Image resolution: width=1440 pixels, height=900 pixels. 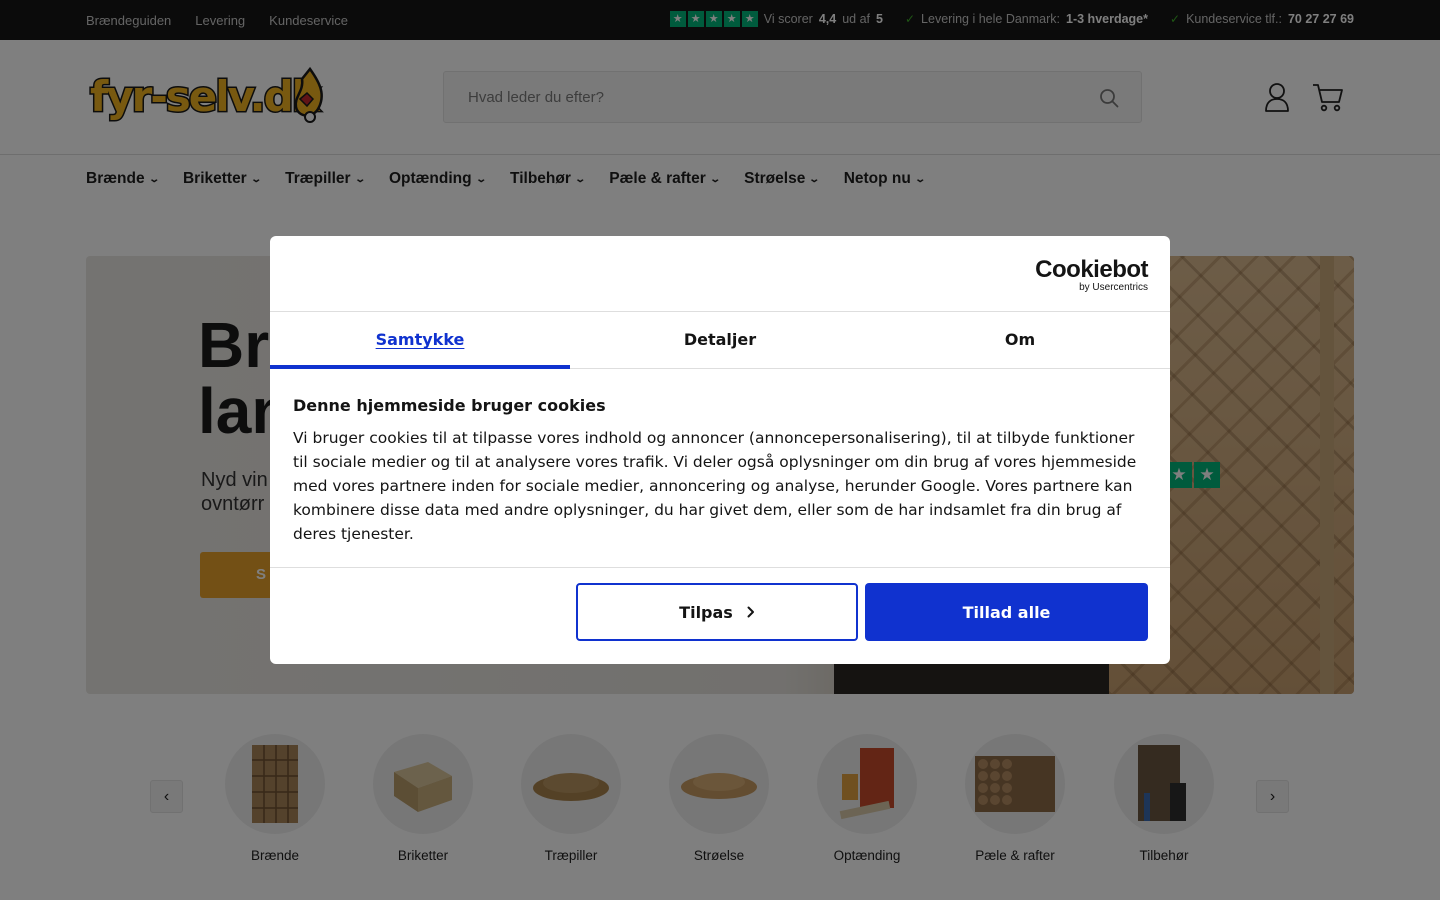 I want to click on cookie-tabs: Samtykke Detaljer Om, so click(x=720, y=340).